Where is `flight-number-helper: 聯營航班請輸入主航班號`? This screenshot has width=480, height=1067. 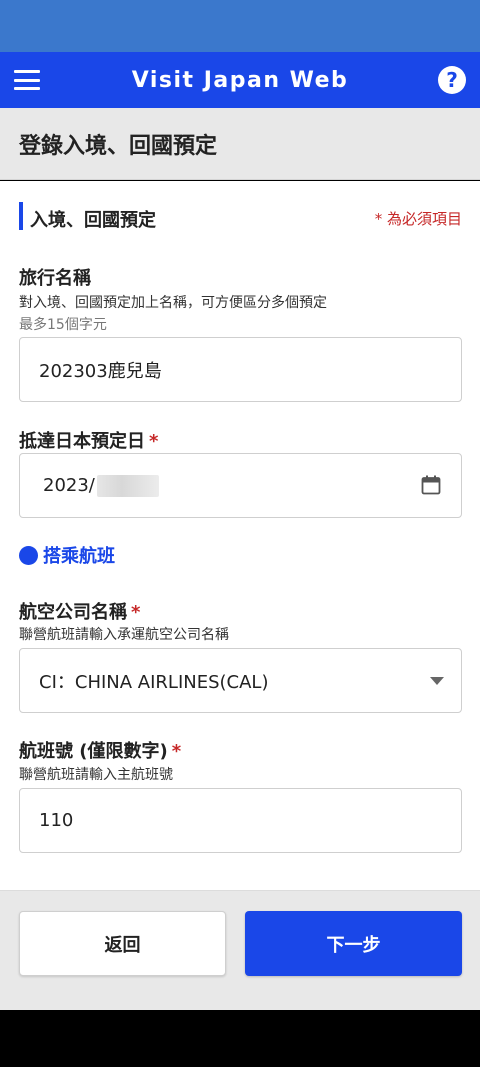
flight-number-helper: 聯營航班請輸入主航班號 is located at coordinates (96, 775).